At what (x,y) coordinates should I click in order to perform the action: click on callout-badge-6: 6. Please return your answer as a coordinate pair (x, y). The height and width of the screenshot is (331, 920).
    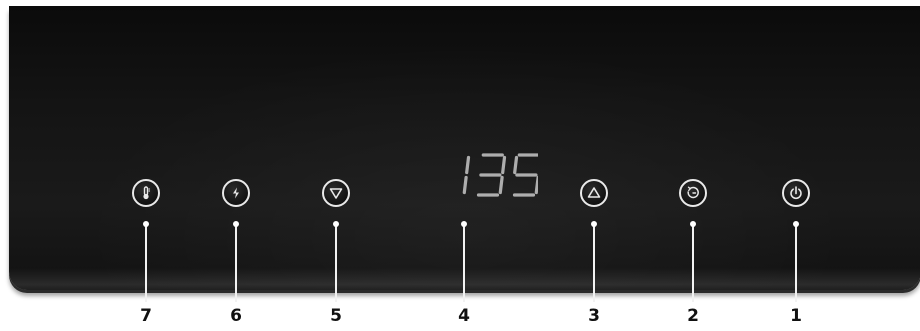
    Looking at the image, I should click on (236, 316).